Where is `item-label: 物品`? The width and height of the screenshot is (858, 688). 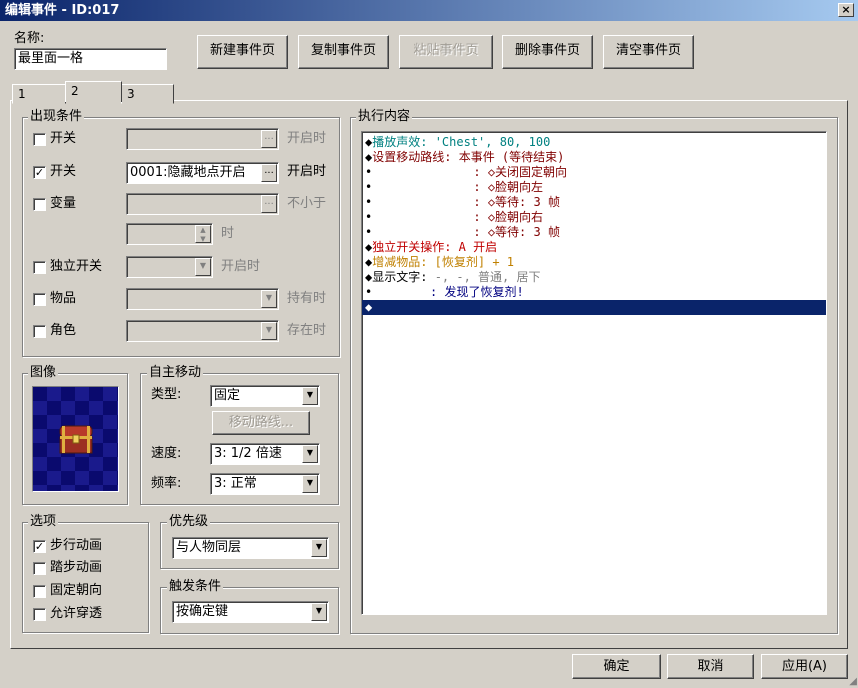 item-label: 物品 is located at coordinates (63, 298).